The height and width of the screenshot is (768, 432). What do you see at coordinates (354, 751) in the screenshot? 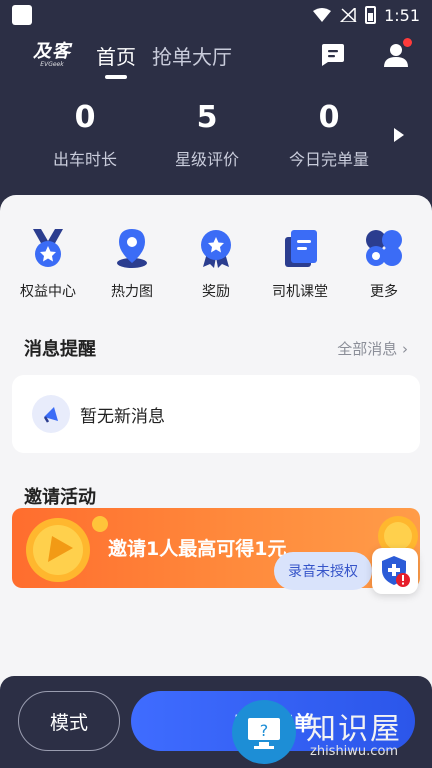
I see `watermark-sub: zhishiwu.com` at bounding box center [354, 751].